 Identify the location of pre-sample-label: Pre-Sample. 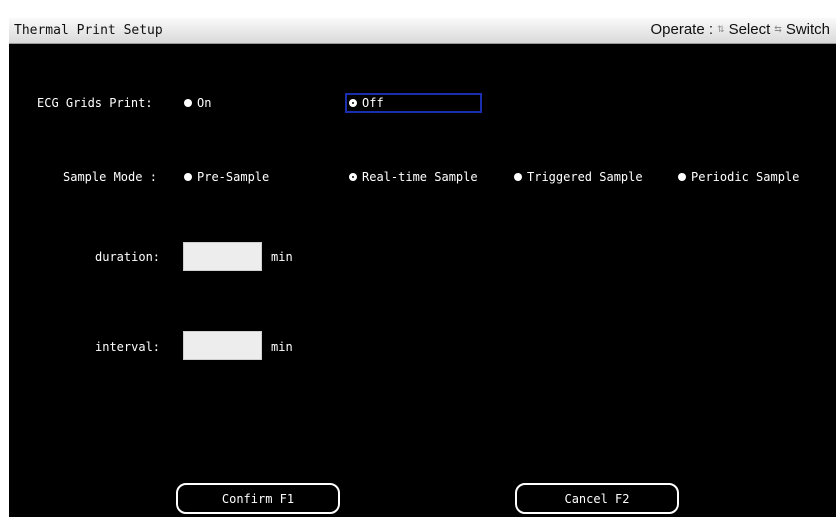
(233, 177).